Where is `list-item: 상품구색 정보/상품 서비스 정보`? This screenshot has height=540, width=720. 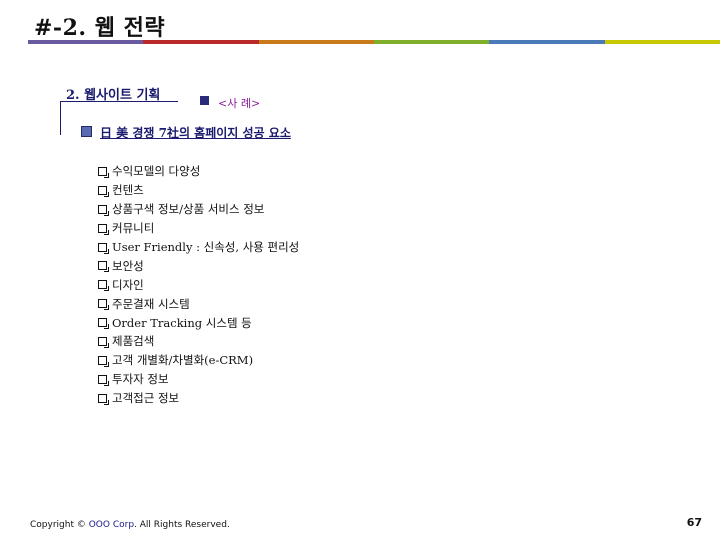
list-item: 상품구색 정보/상품 서비스 정보 is located at coordinates (198, 209).